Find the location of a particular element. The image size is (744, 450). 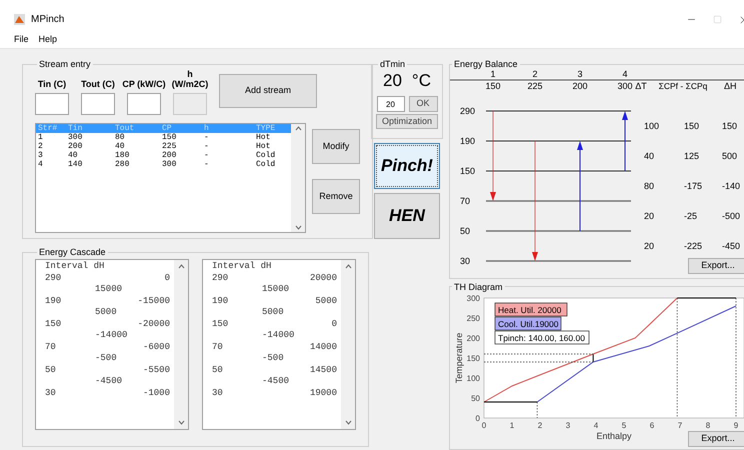

heat-value: 14000 is located at coordinates (323, 347).